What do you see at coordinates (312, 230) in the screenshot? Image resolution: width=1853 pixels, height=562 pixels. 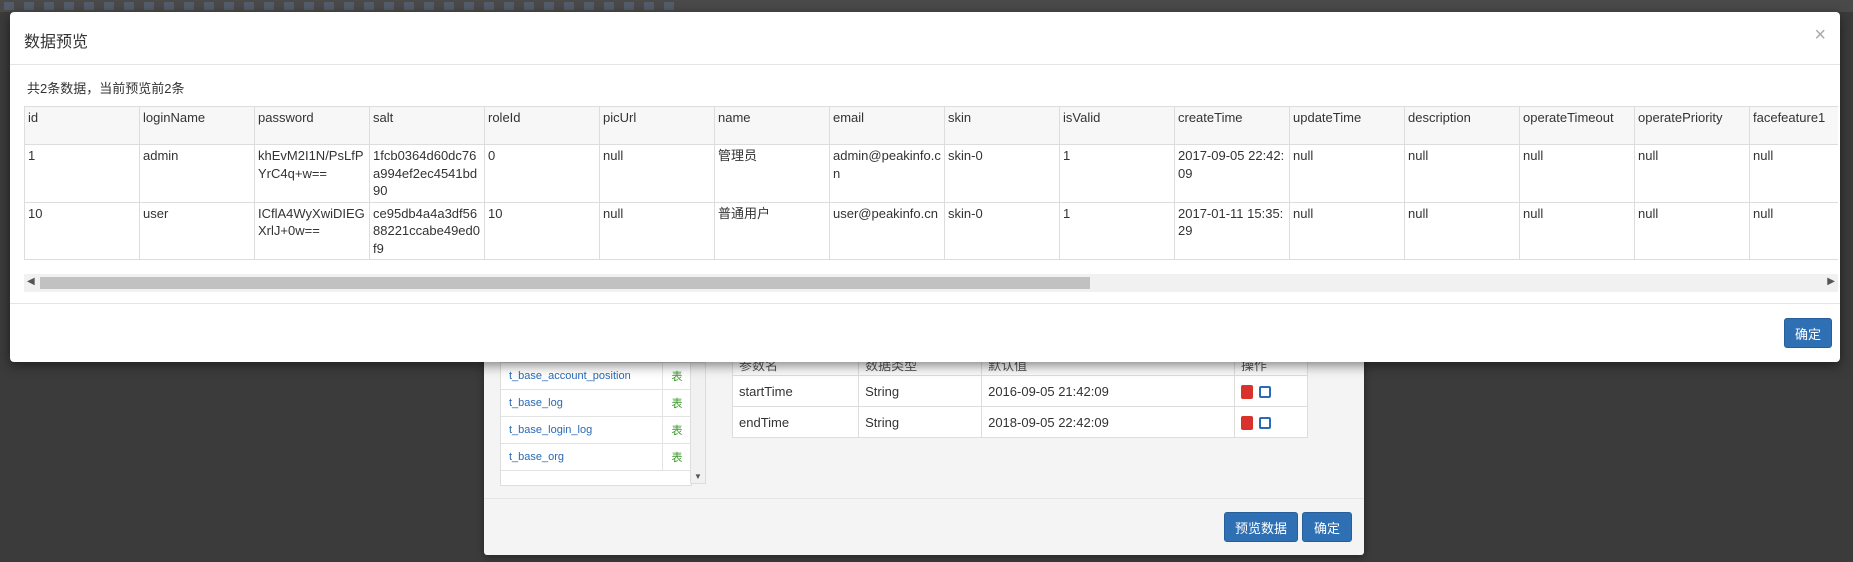 I see `cell-password: ICflA4WyXwiDIEGXrlJ+0w==` at bounding box center [312, 230].